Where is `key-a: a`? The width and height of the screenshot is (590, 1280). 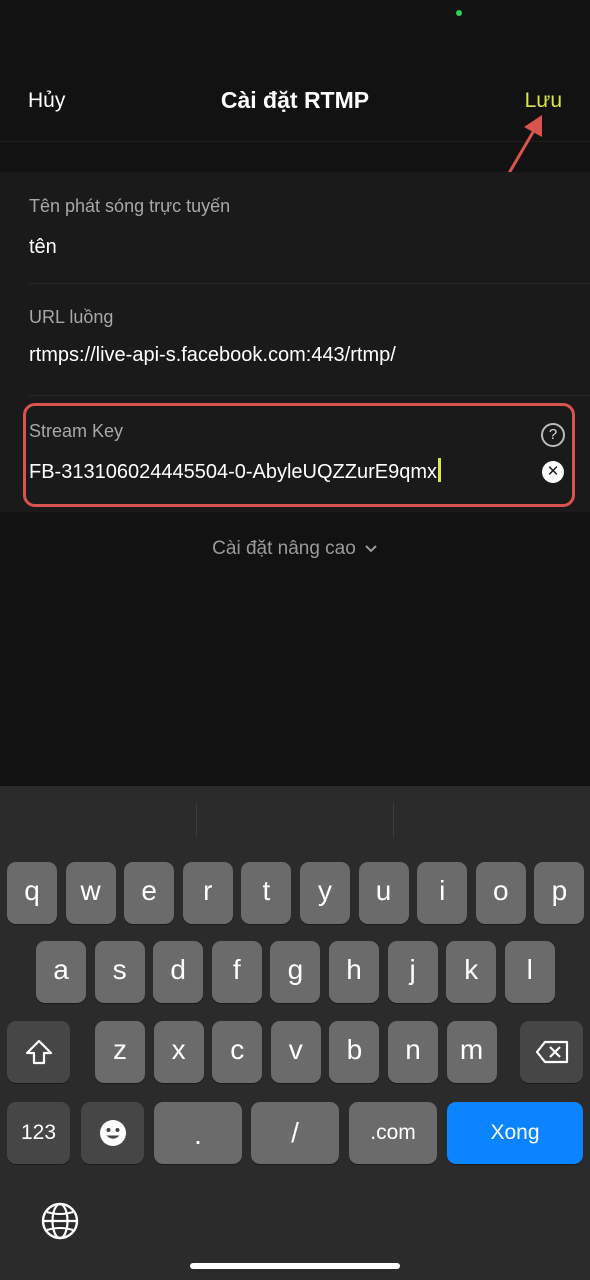 key-a: a is located at coordinates (61, 972).